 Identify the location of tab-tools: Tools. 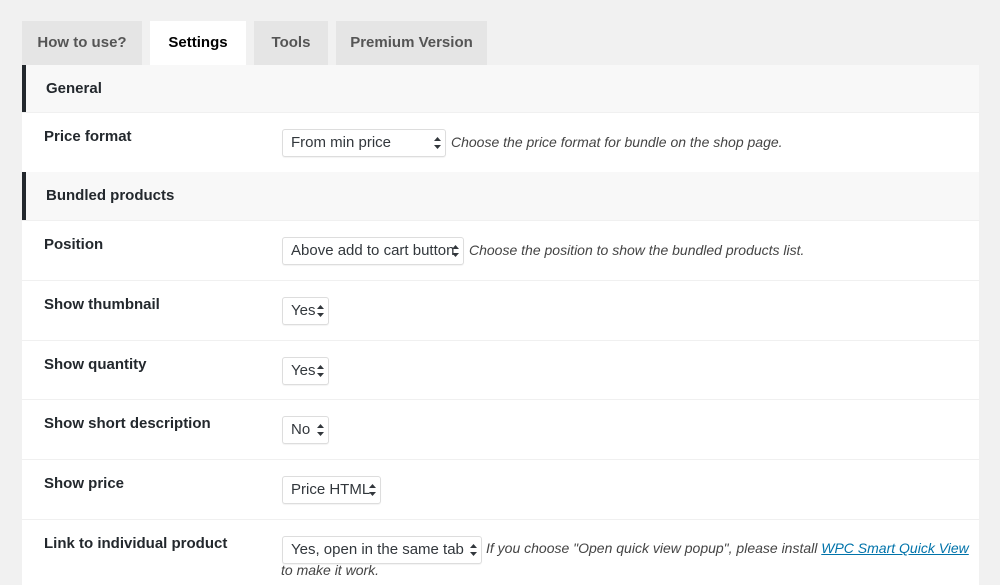
(291, 43).